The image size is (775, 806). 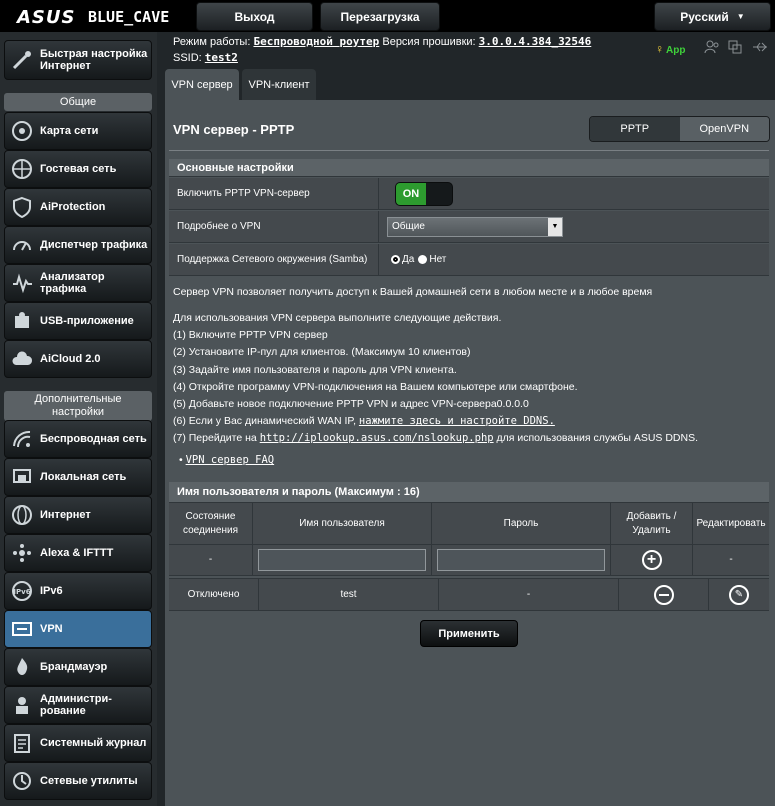 What do you see at coordinates (274, 193) in the screenshot?
I see `enable-pptp-label: Включить PPTP VPN-сервер` at bounding box center [274, 193].